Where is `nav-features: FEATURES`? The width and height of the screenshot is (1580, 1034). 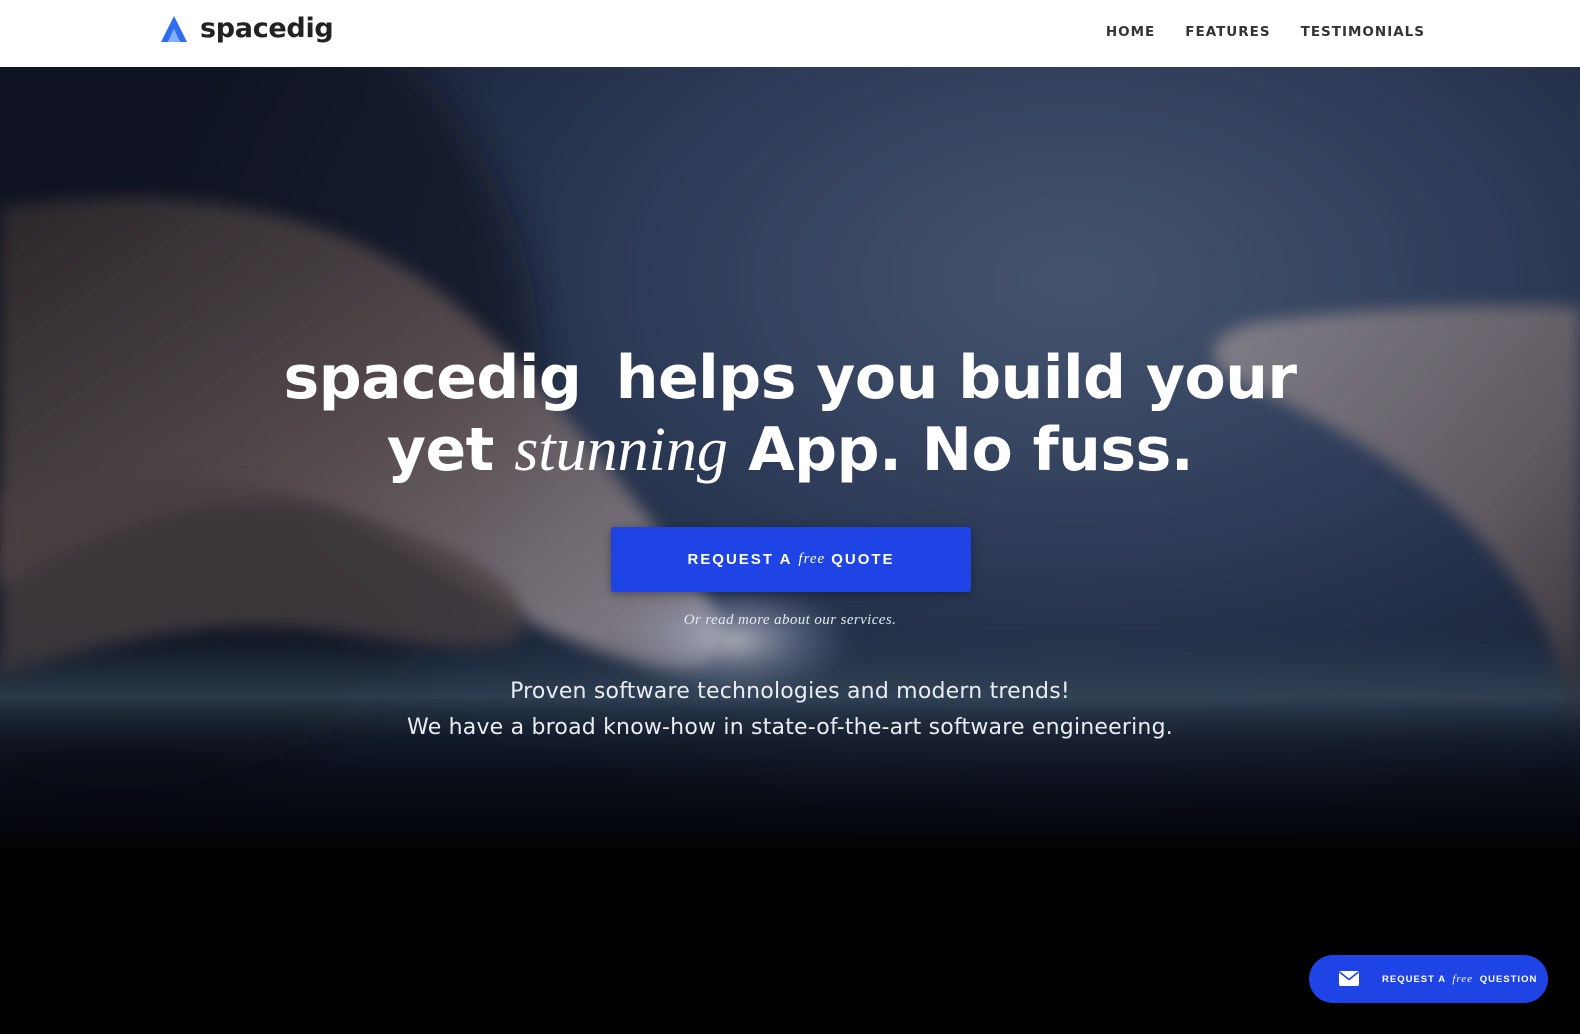 nav-features: FEATURES is located at coordinates (1227, 32).